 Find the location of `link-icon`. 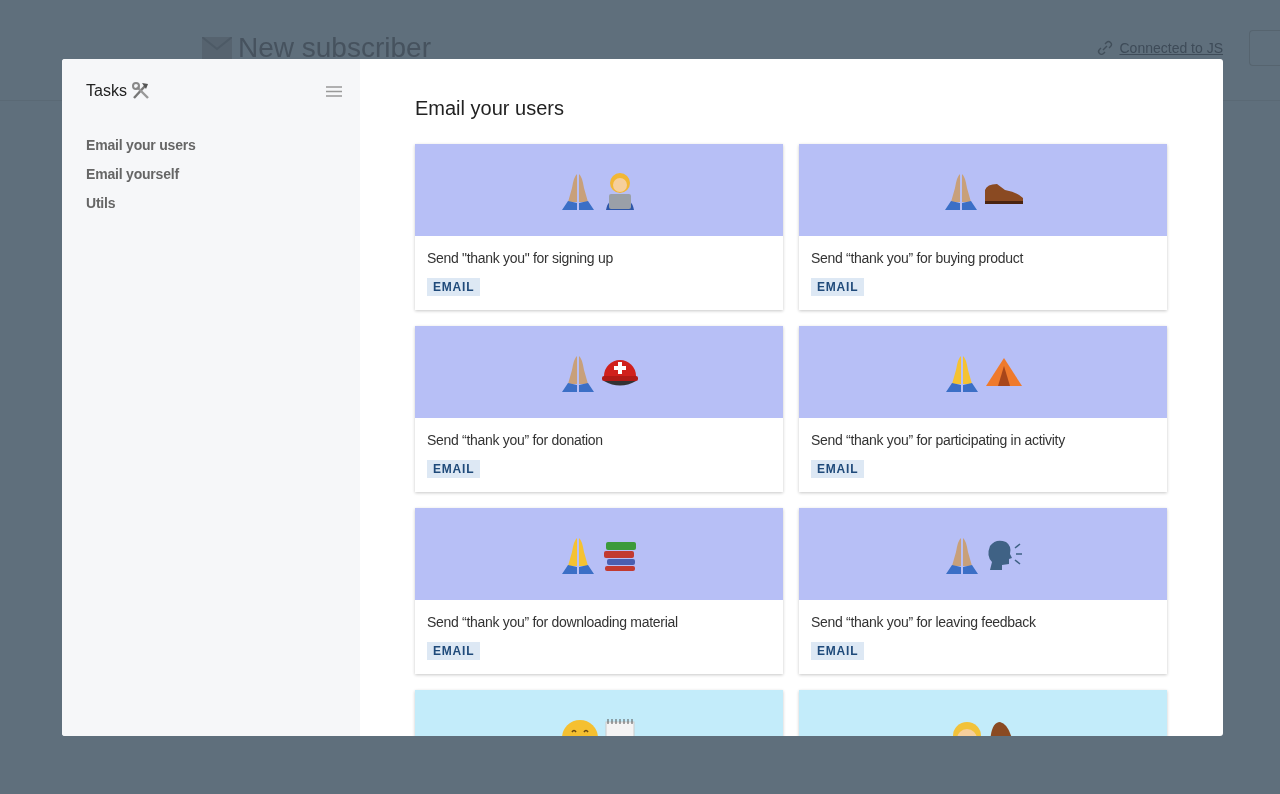

link-icon is located at coordinates (1105, 48).